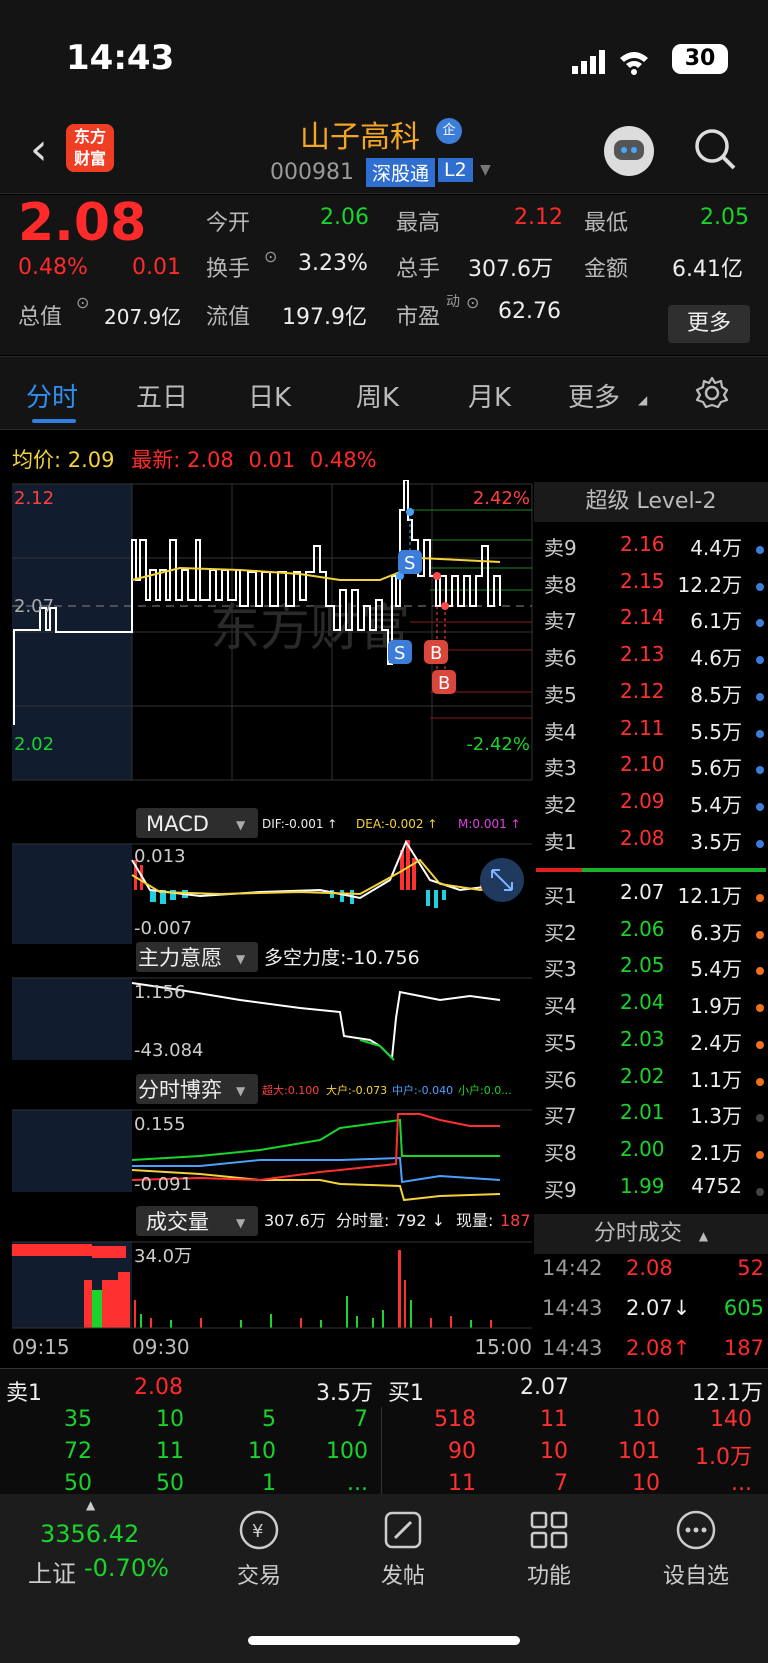 This screenshot has width=768, height=1663. Describe the element at coordinates (642, 727) in the screenshot. I see `ask-price: 2.11` at that location.